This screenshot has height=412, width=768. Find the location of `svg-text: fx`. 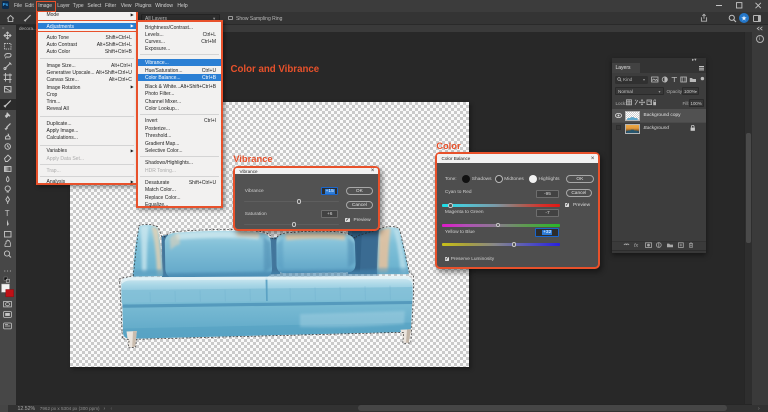

svg-text: fx is located at coordinates (636, 245).